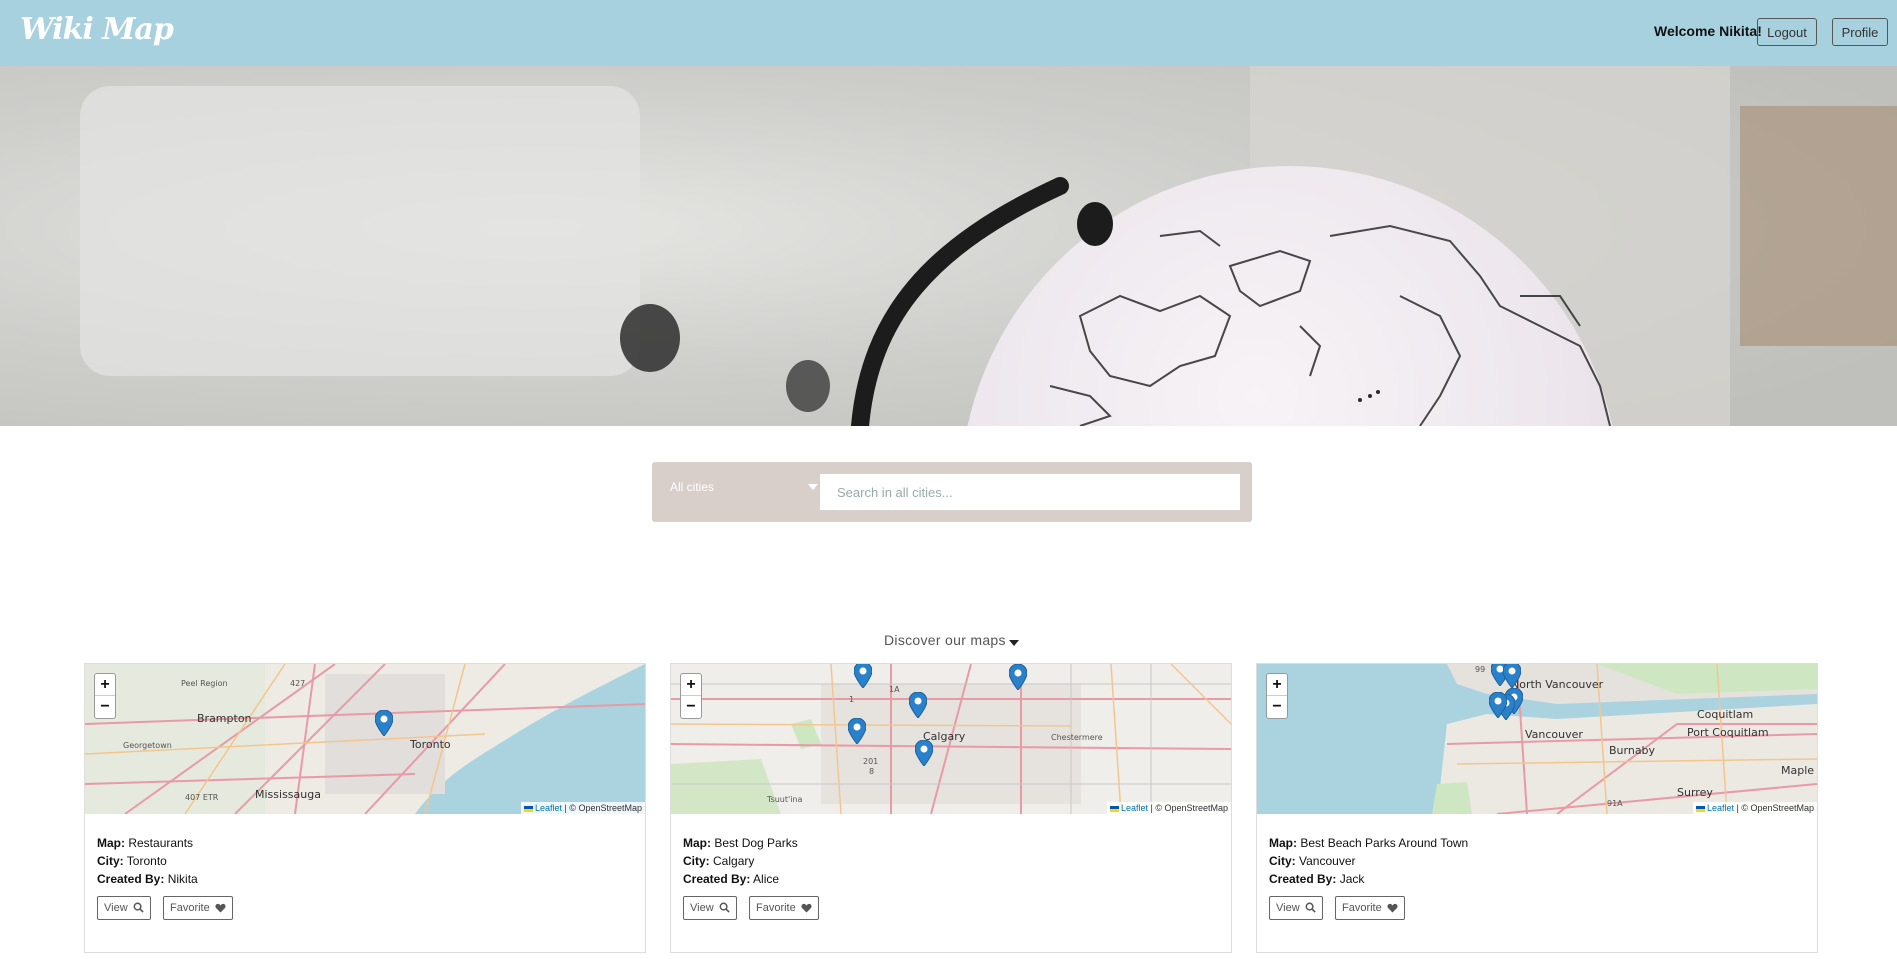 Image resolution: width=1897 pixels, height=959 pixels. I want to click on place-label-georgetown: Georgetown, so click(147, 745).